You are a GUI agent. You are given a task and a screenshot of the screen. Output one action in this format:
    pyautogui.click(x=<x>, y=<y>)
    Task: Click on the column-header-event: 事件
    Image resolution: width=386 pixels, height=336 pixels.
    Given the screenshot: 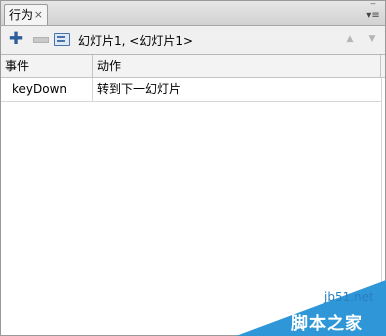 What is the action you would take?
    pyautogui.click(x=17, y=66)
    